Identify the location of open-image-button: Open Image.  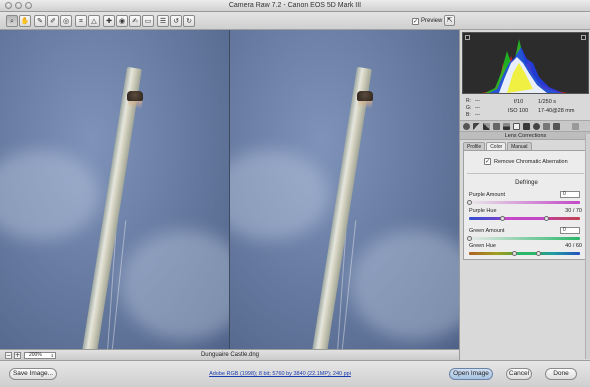
(471, 374).